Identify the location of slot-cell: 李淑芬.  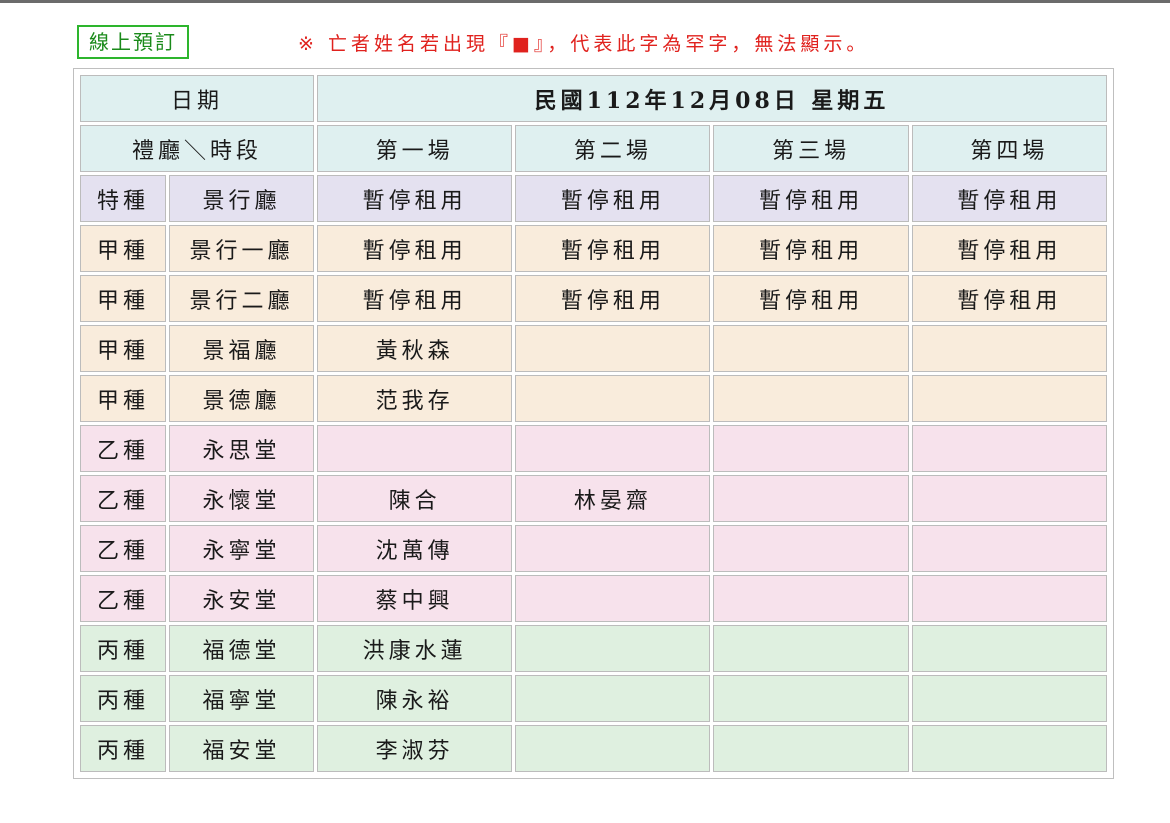
(415, 748).